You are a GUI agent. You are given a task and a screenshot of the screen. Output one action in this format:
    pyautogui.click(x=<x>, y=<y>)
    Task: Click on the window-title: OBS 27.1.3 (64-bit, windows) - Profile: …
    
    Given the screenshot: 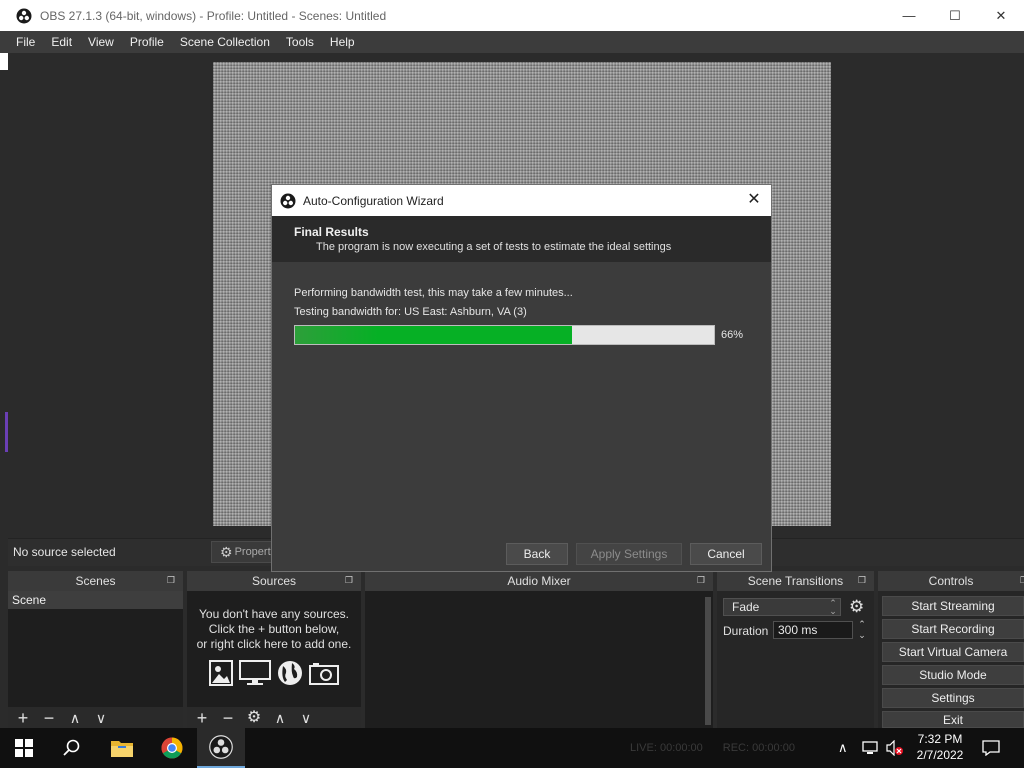 What is the action you would take?
    pyautogui.click(x=213, y=15)
    